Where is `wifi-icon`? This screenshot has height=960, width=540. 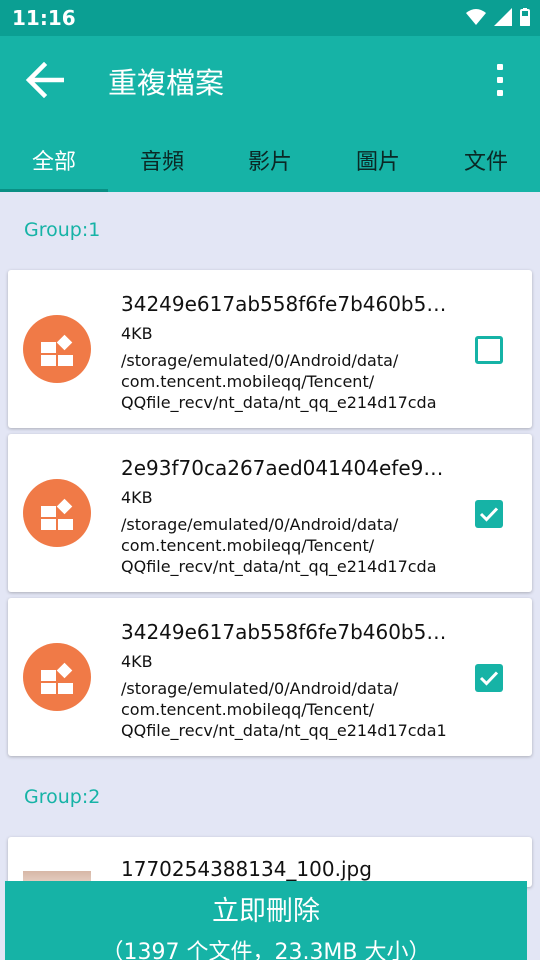 wifi-icon is located at coordinates (476, 19).